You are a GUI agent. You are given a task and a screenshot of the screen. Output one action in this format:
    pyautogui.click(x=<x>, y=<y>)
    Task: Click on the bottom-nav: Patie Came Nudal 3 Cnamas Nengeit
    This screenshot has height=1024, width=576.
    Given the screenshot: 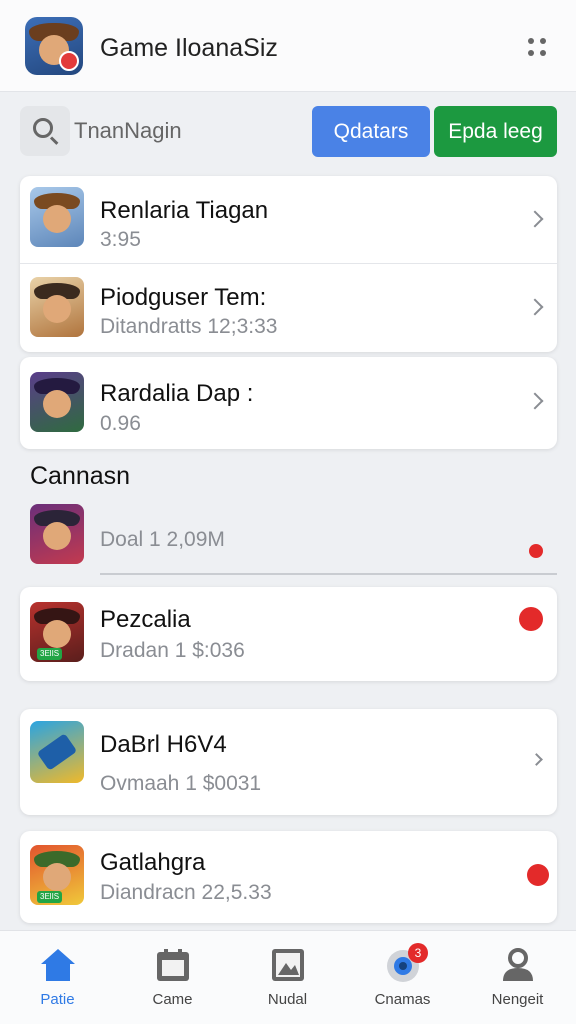 What is the action you would take?
    pyautogui.click(x=288, y=977)
    